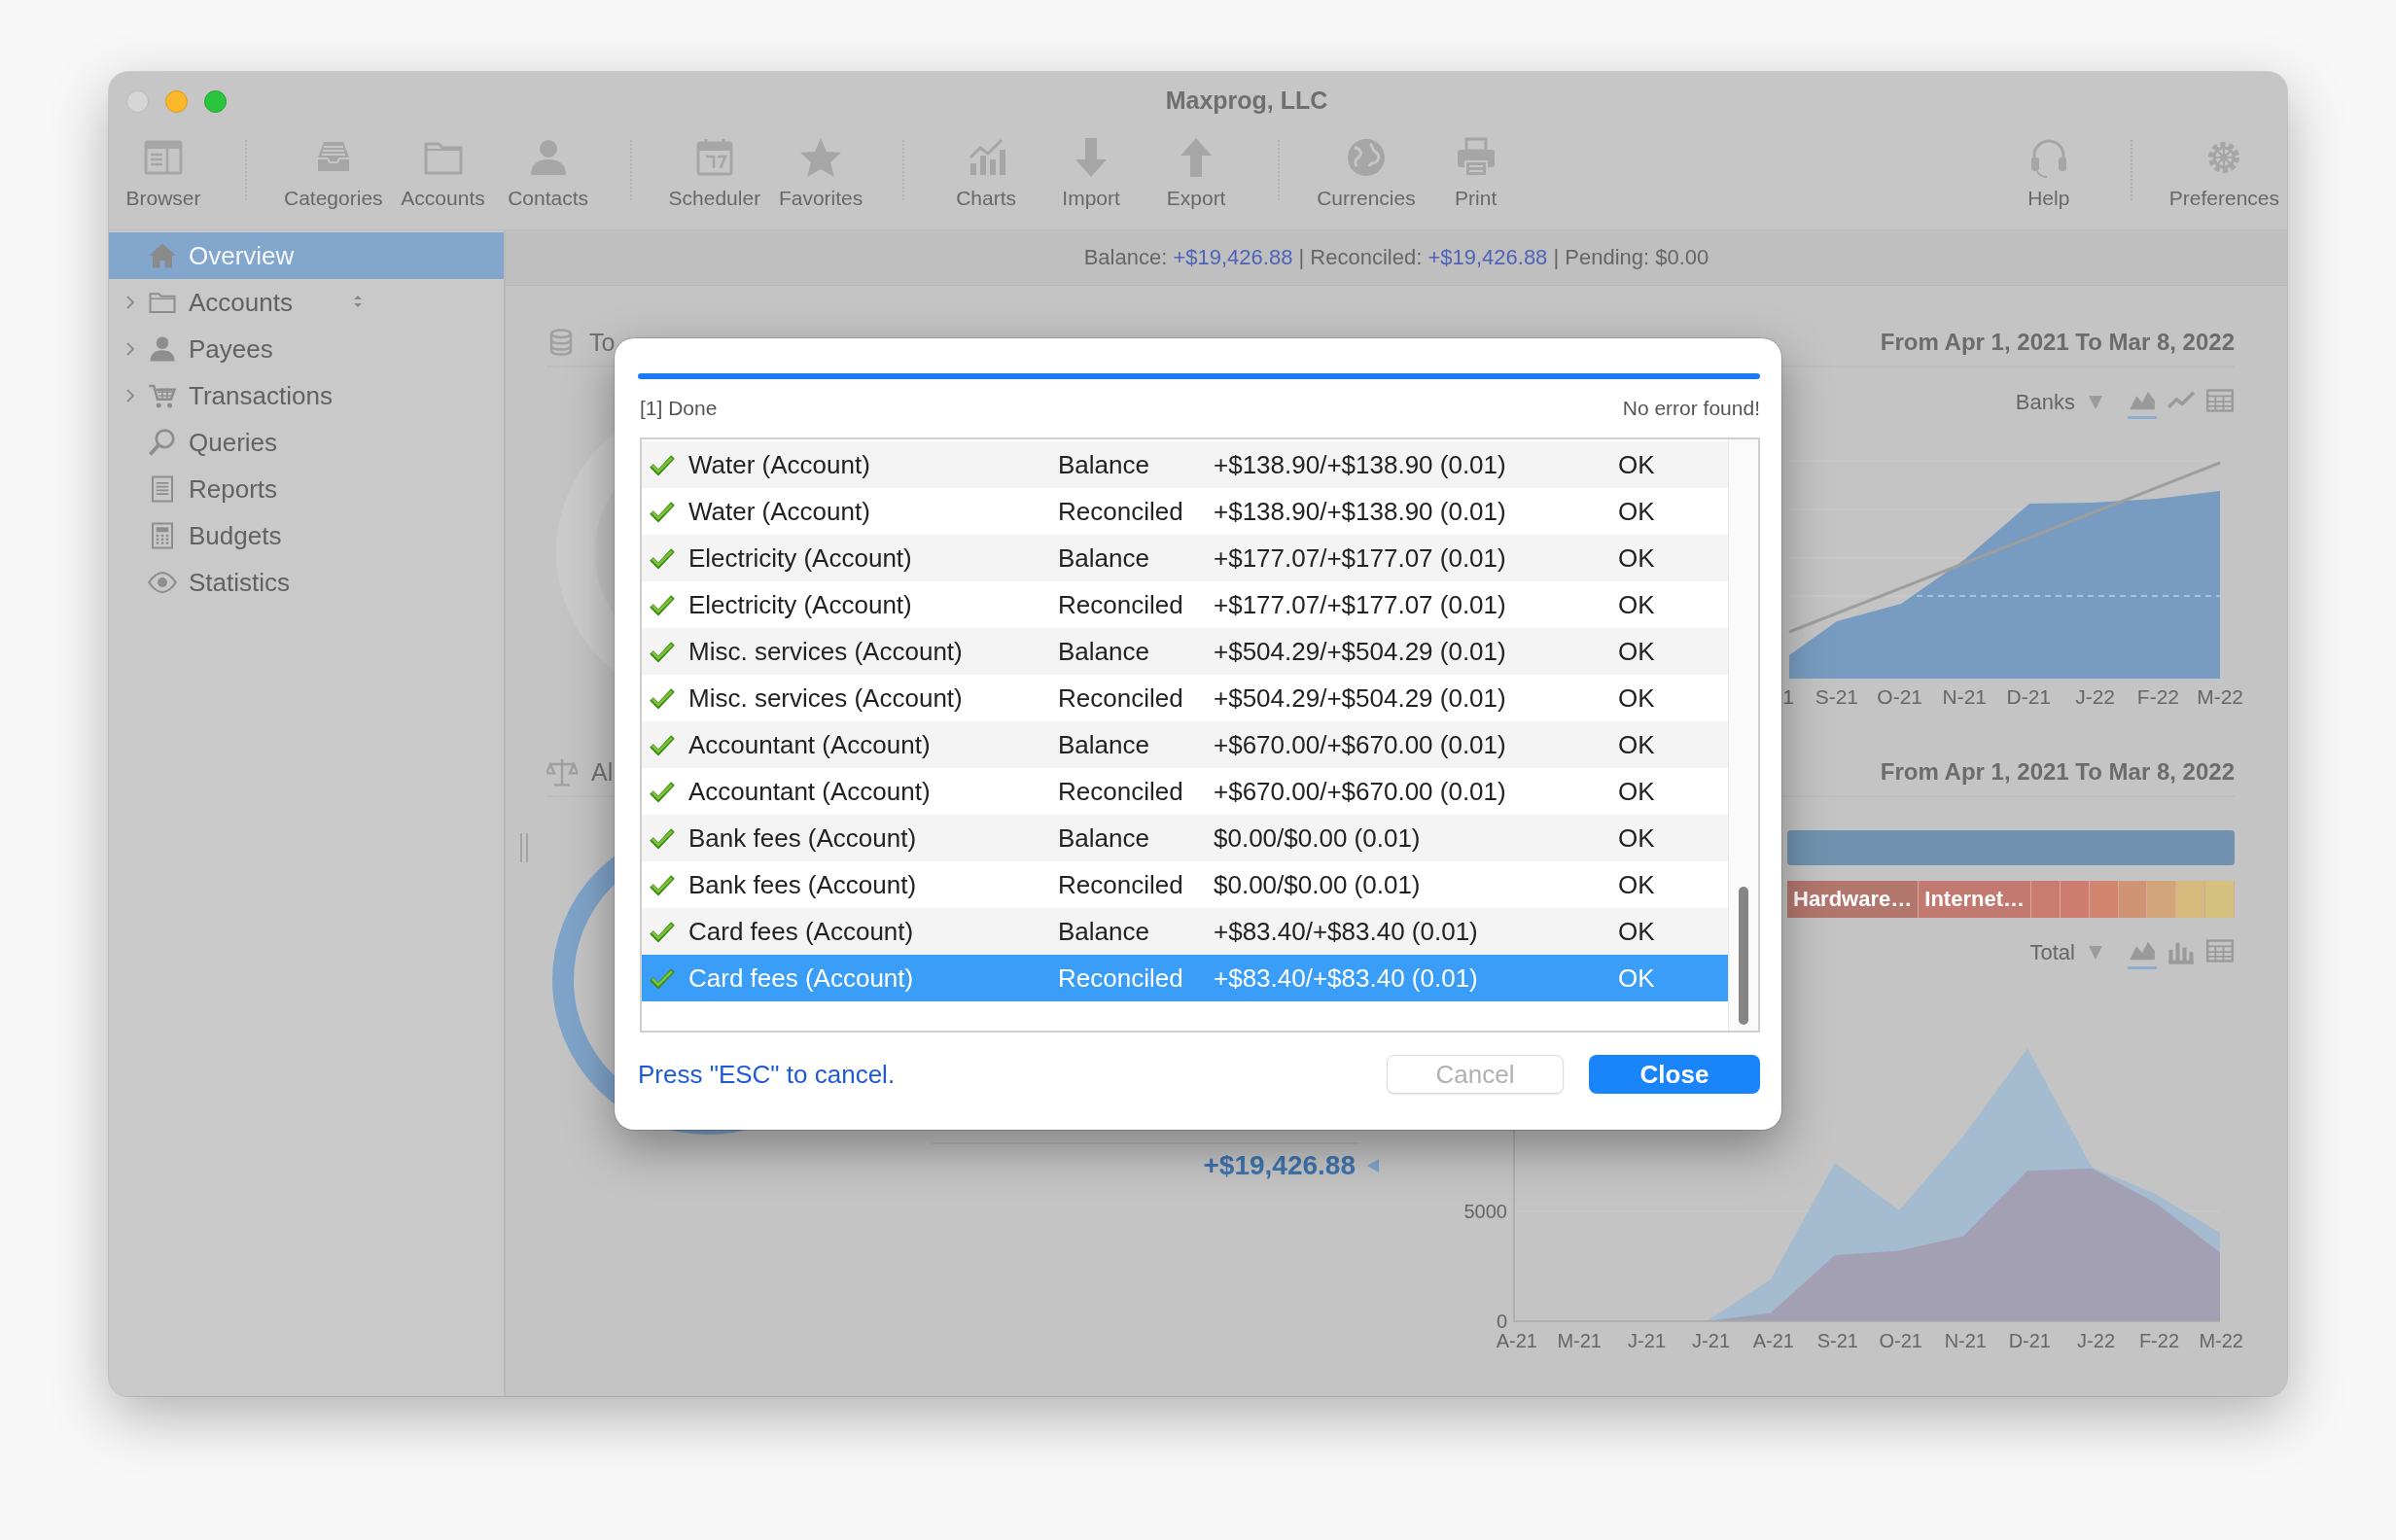  Describe the element at coordinates (215, 101) in the screenshot. I see `zoom-button` at that location.